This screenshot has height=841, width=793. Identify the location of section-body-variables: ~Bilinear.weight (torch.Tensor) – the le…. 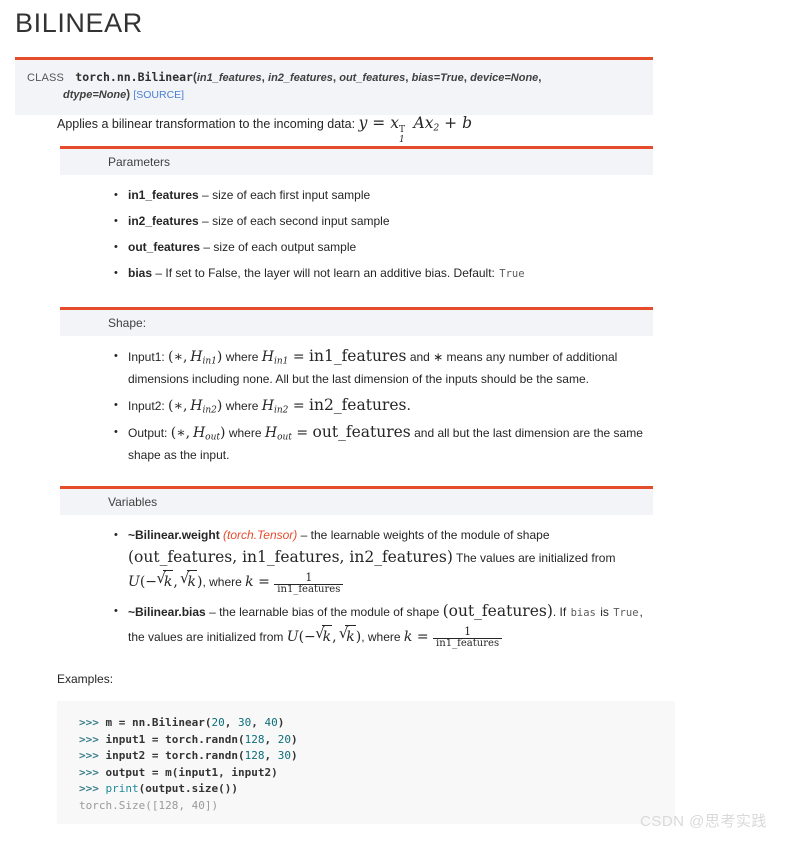
(356, 582).